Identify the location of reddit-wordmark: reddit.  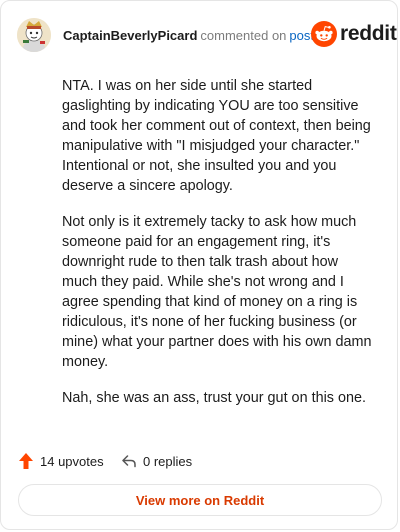
(368, 33).